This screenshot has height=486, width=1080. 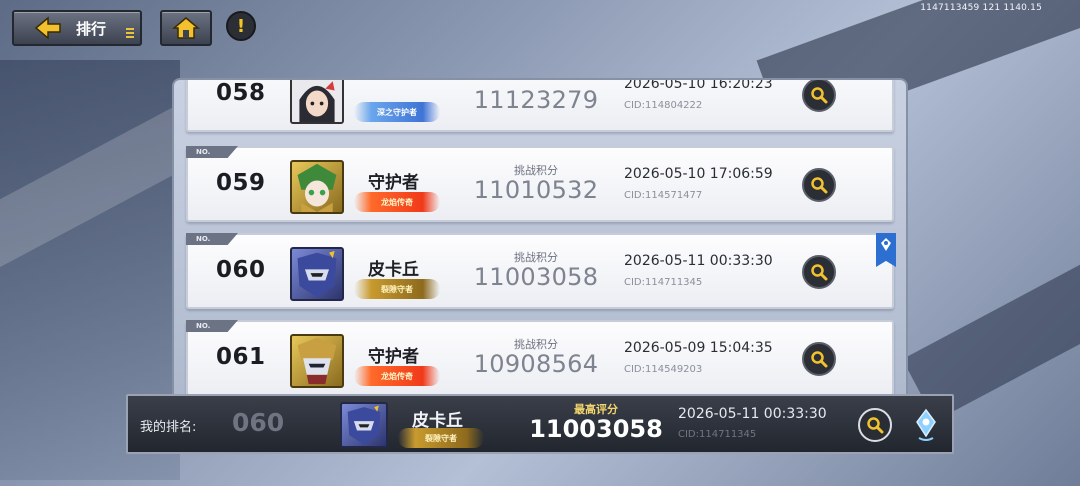 I want to click on back-button: 排行, so click(x=77, y=28).